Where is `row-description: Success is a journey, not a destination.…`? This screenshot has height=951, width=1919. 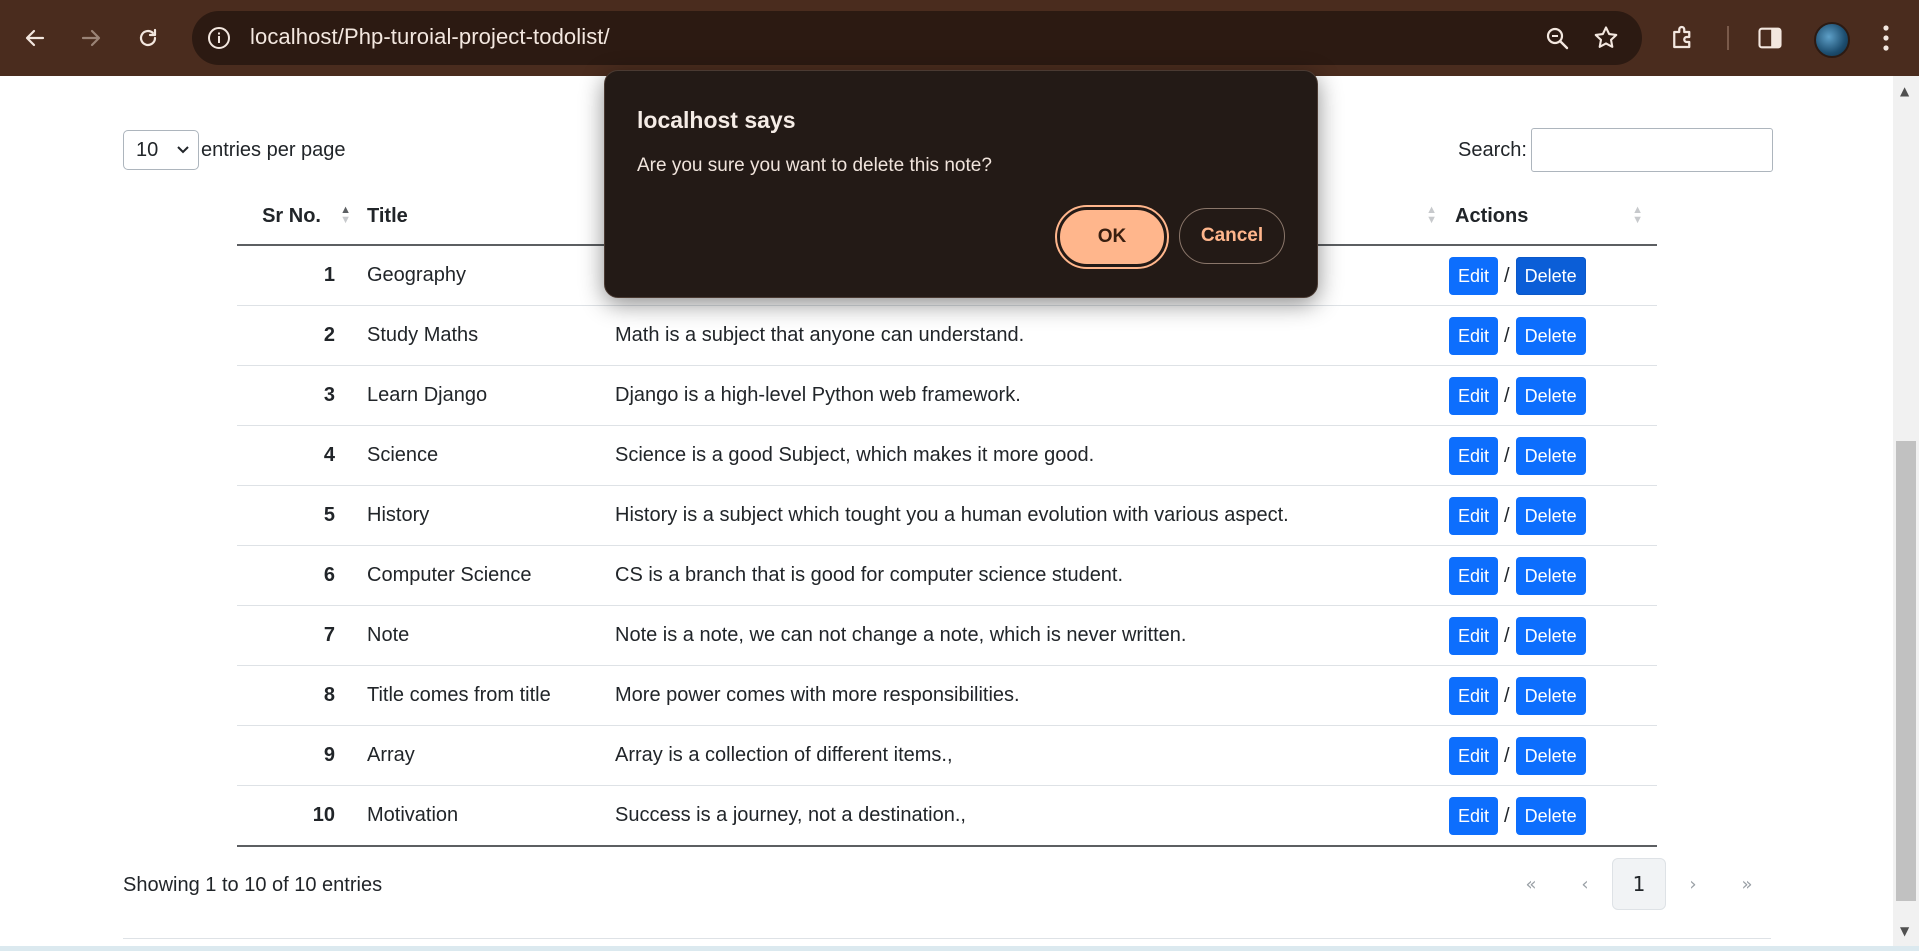 row-description: Success is a journey, not a destination.… is located at coordinates (1032, 816).